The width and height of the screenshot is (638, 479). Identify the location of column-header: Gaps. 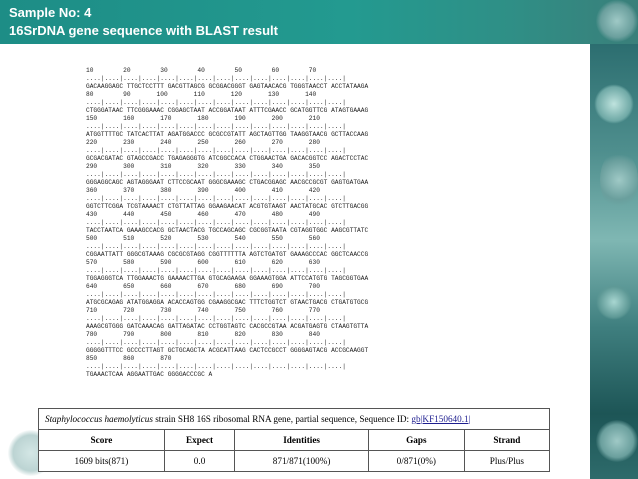
(416, 440).